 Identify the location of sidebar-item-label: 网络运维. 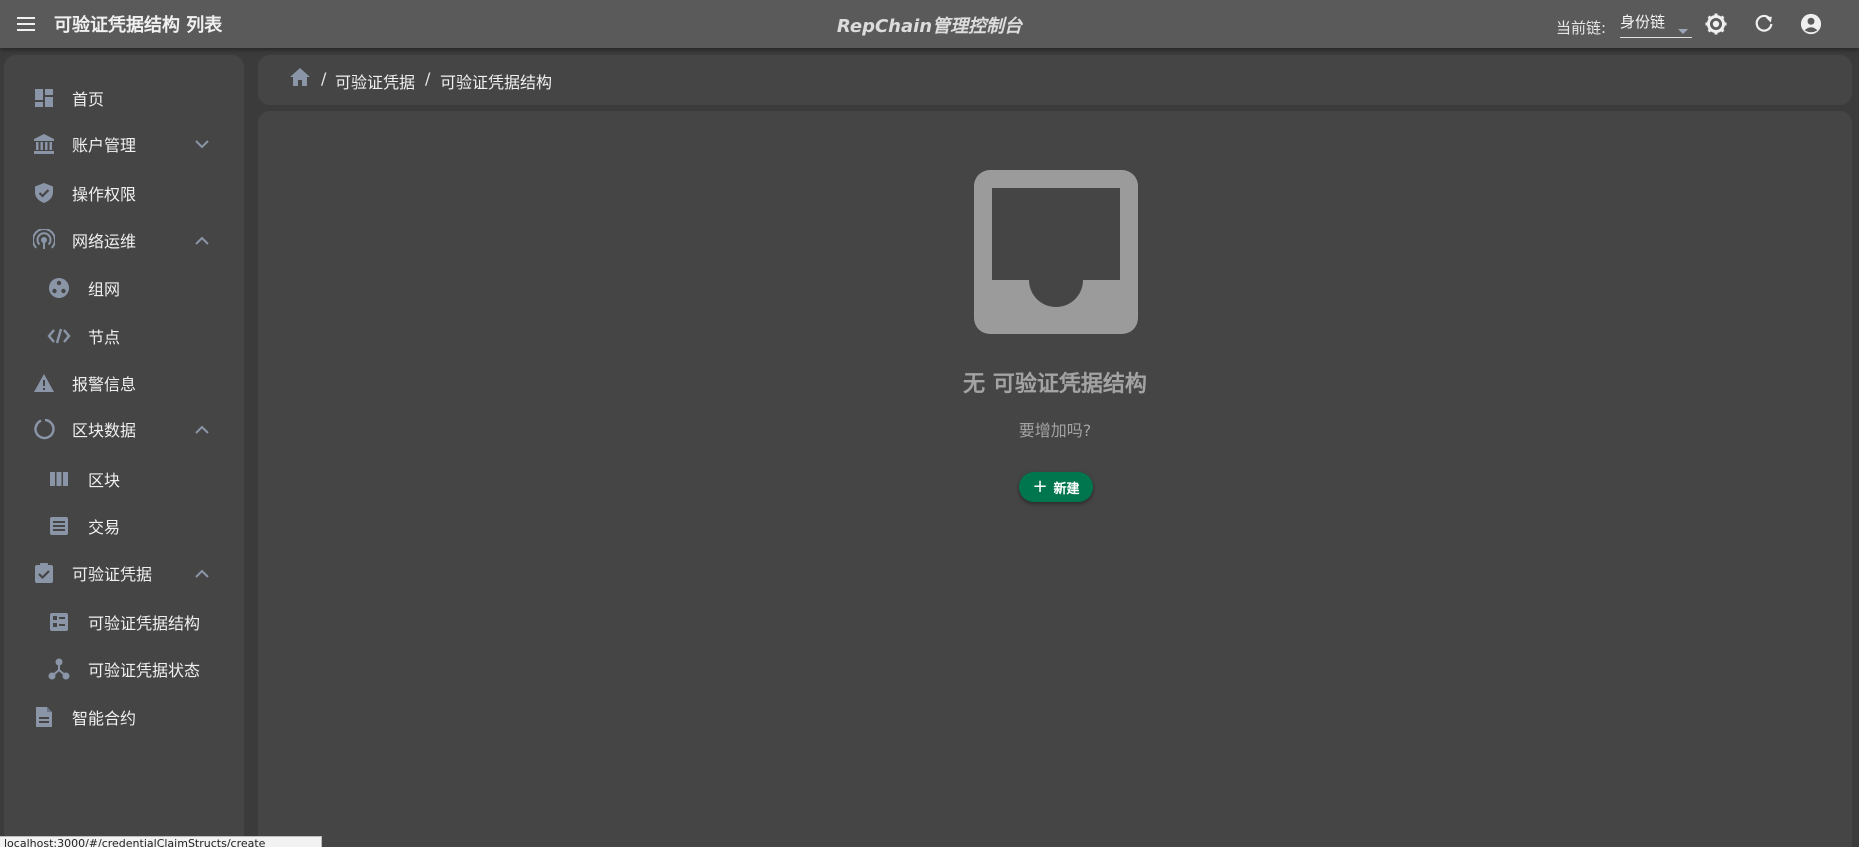
(104, 241).